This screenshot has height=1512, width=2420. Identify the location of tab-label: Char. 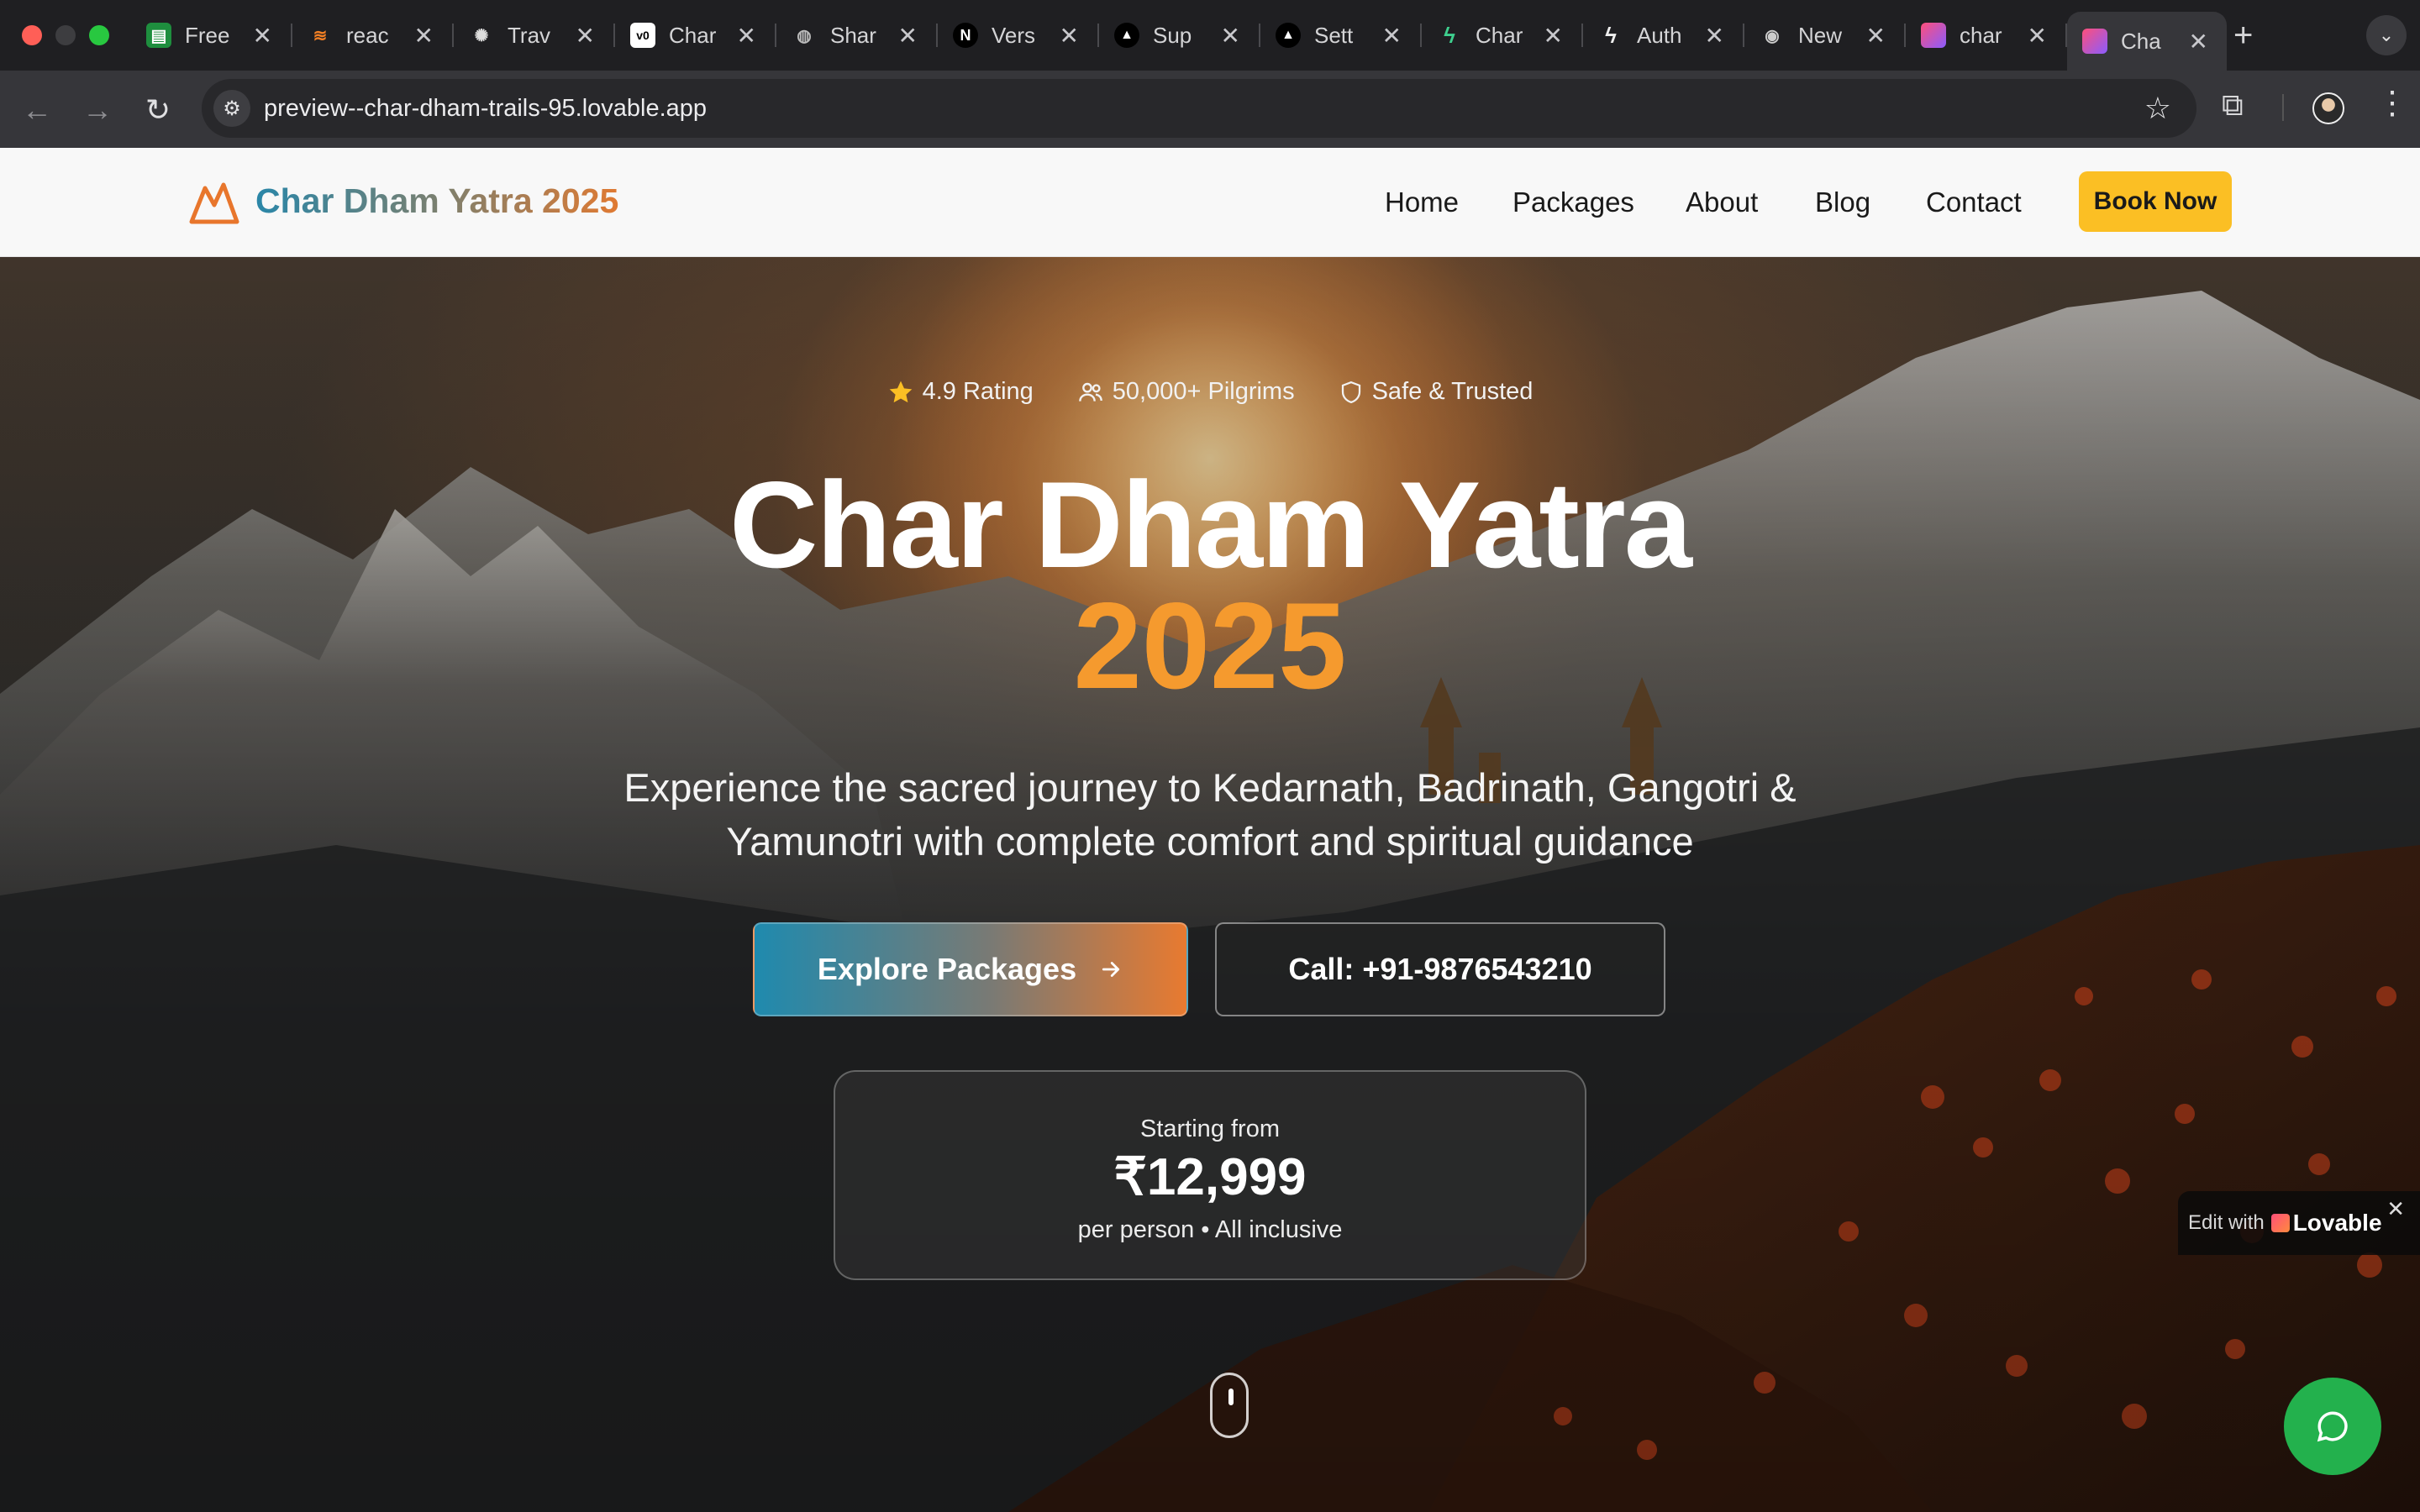
(1499, 35).